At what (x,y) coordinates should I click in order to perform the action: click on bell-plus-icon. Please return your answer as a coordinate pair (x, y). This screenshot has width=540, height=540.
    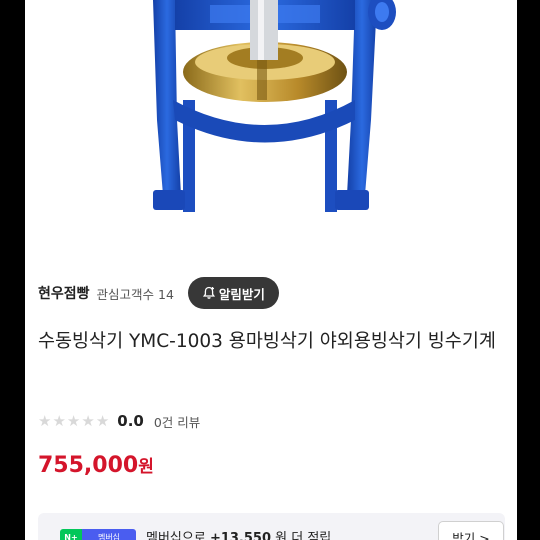
    Looking at the image, I should click on (208, 292).